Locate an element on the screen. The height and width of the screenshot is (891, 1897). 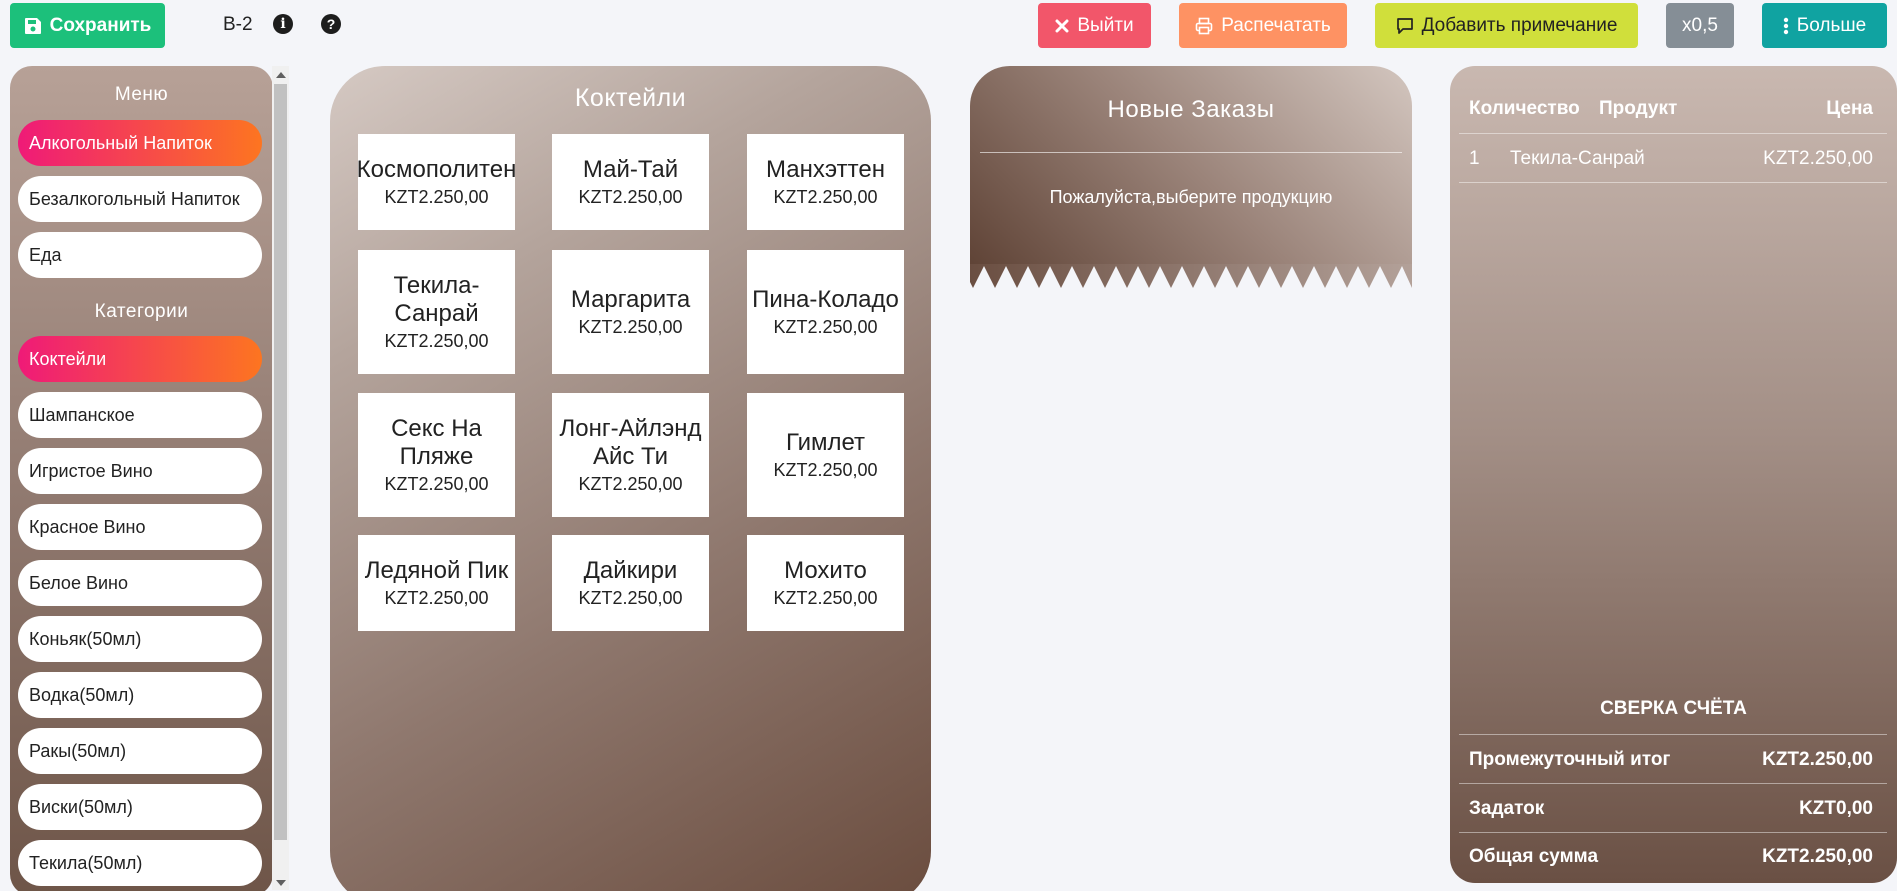
product-card: Космополитен KZT2.250,00 is located at coordinates (436, 182).